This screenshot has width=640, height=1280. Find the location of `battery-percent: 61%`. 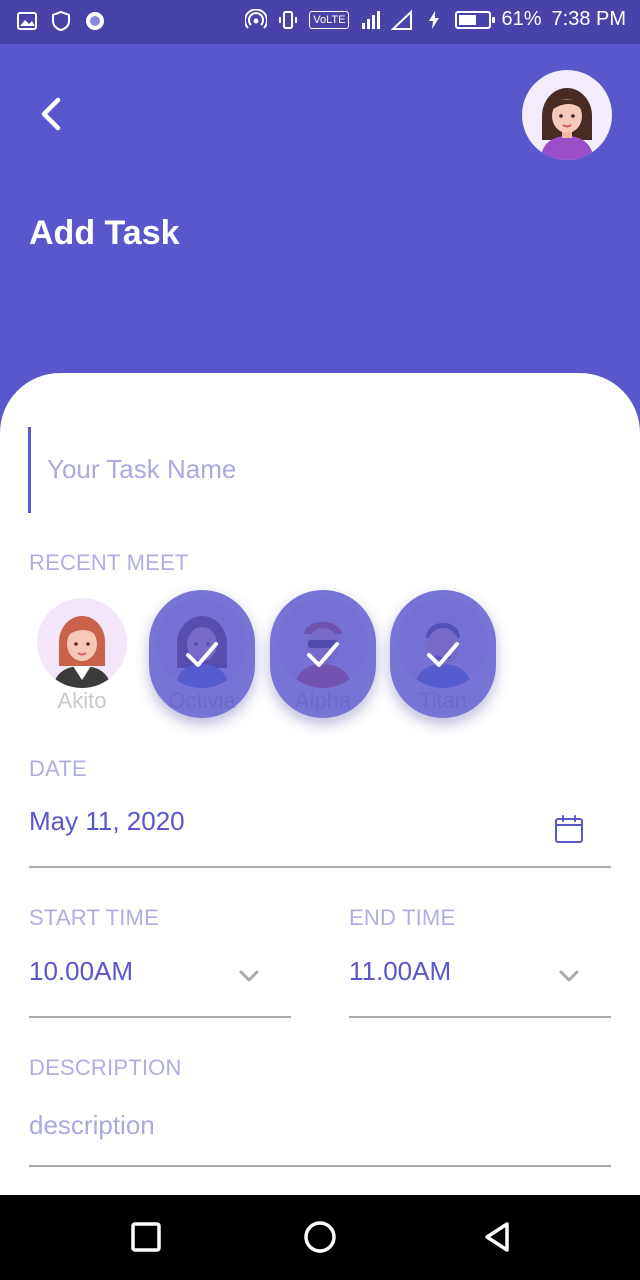

battery-percent: 61% is located at coordinates (521, 19).